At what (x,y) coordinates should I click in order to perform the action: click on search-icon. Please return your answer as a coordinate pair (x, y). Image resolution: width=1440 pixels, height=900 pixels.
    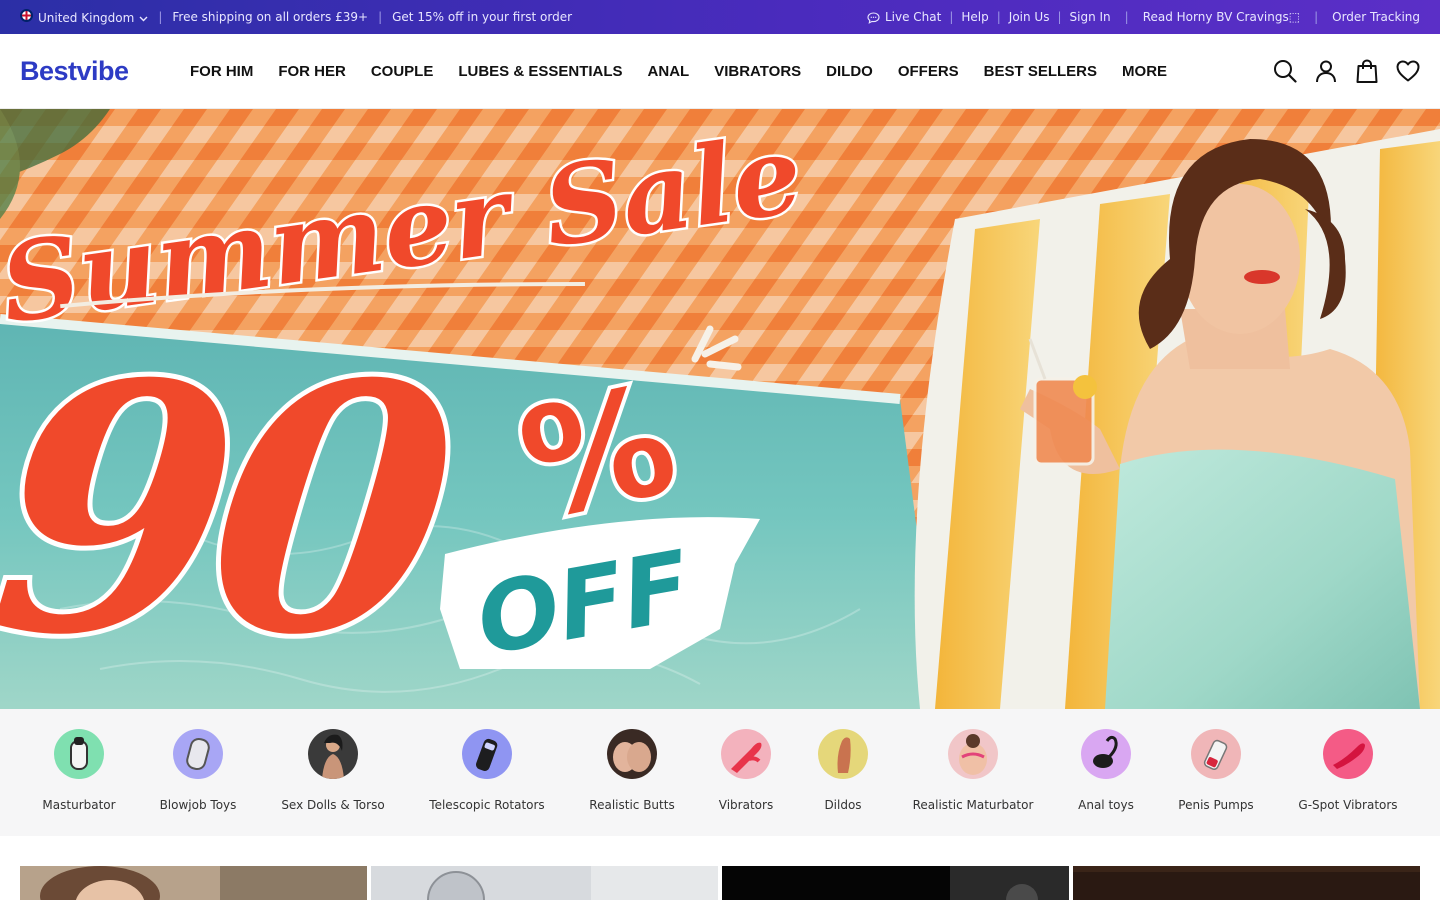
    Looking at the image, I should click on (1285, 71).